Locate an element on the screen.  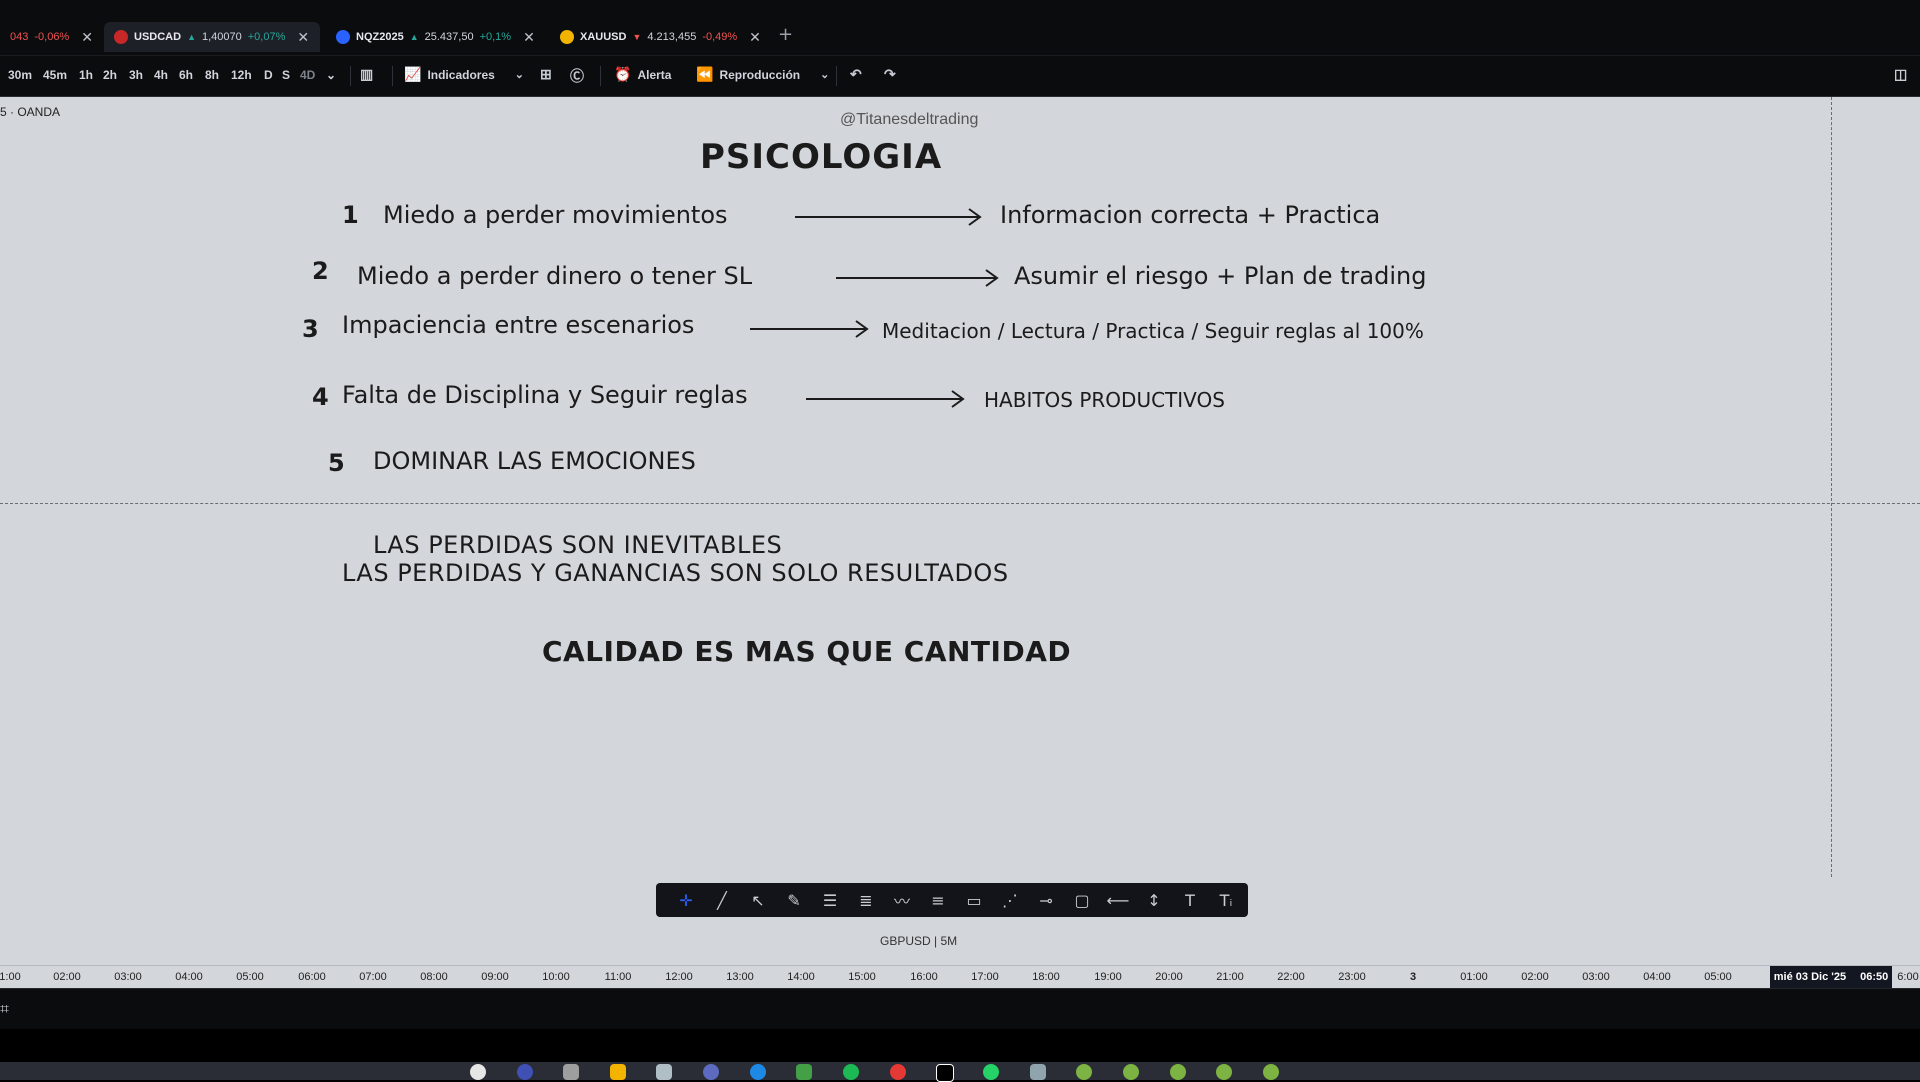
tab-3: XAUUSD ▼ 4.213,455 -0,49% ✕ is located at coordinates (661, 37).